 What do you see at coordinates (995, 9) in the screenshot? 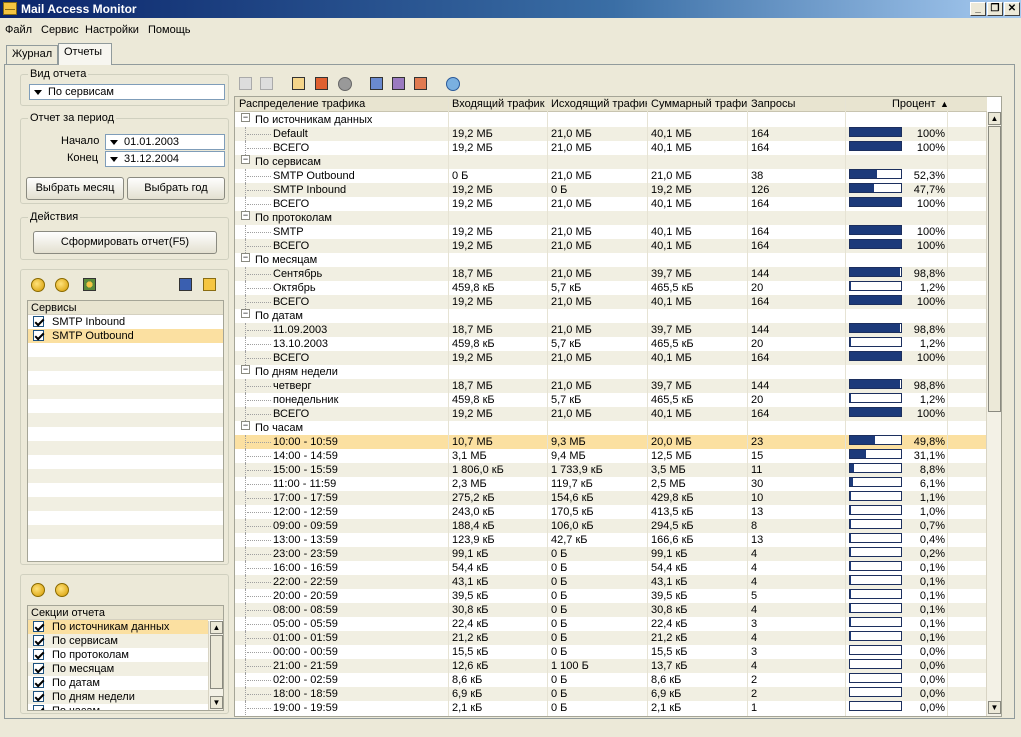
I see `maximize-button: ❐` at bounding box center [995, 9].